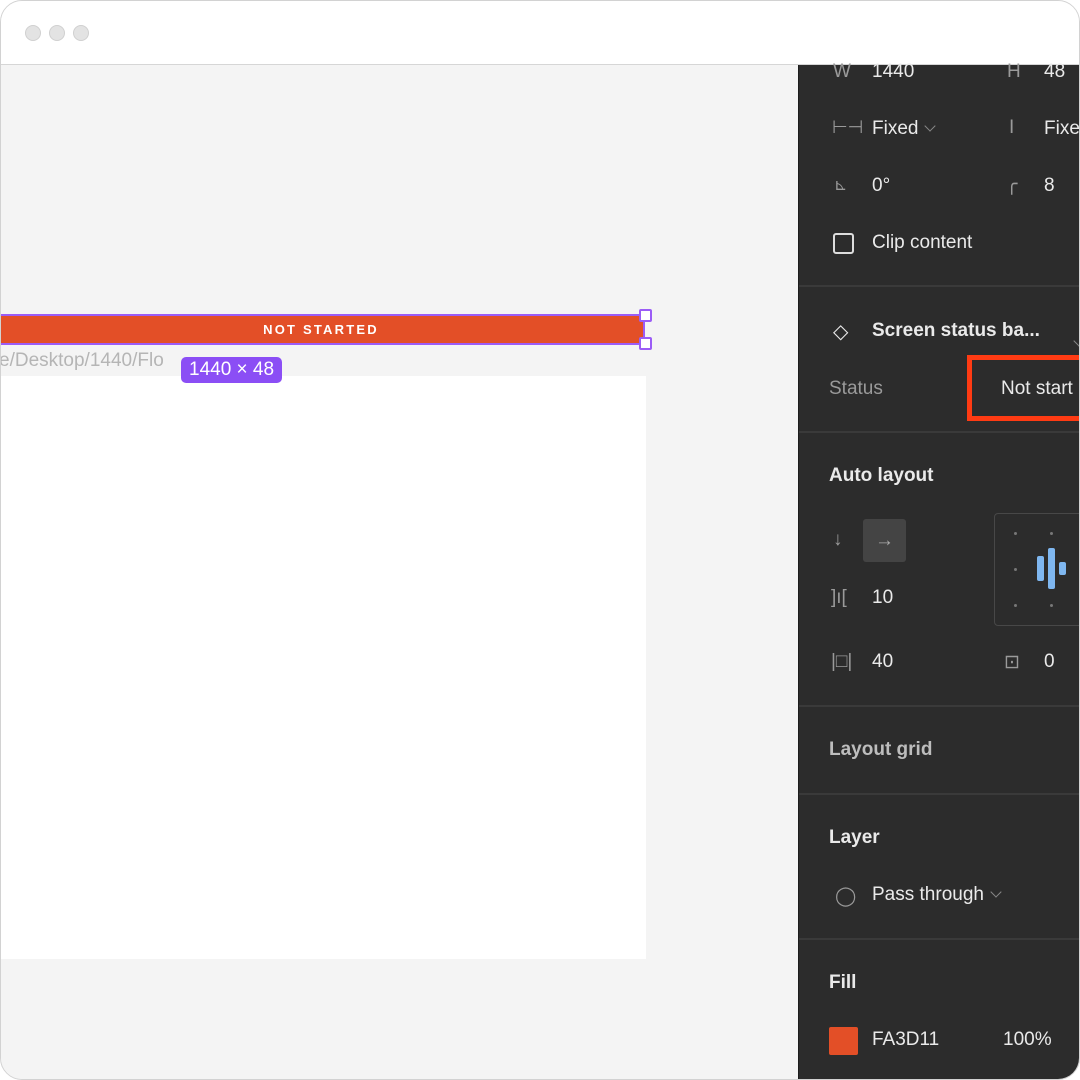  I want to click on layout-grid-title: Layout grid, so click(880, 750).